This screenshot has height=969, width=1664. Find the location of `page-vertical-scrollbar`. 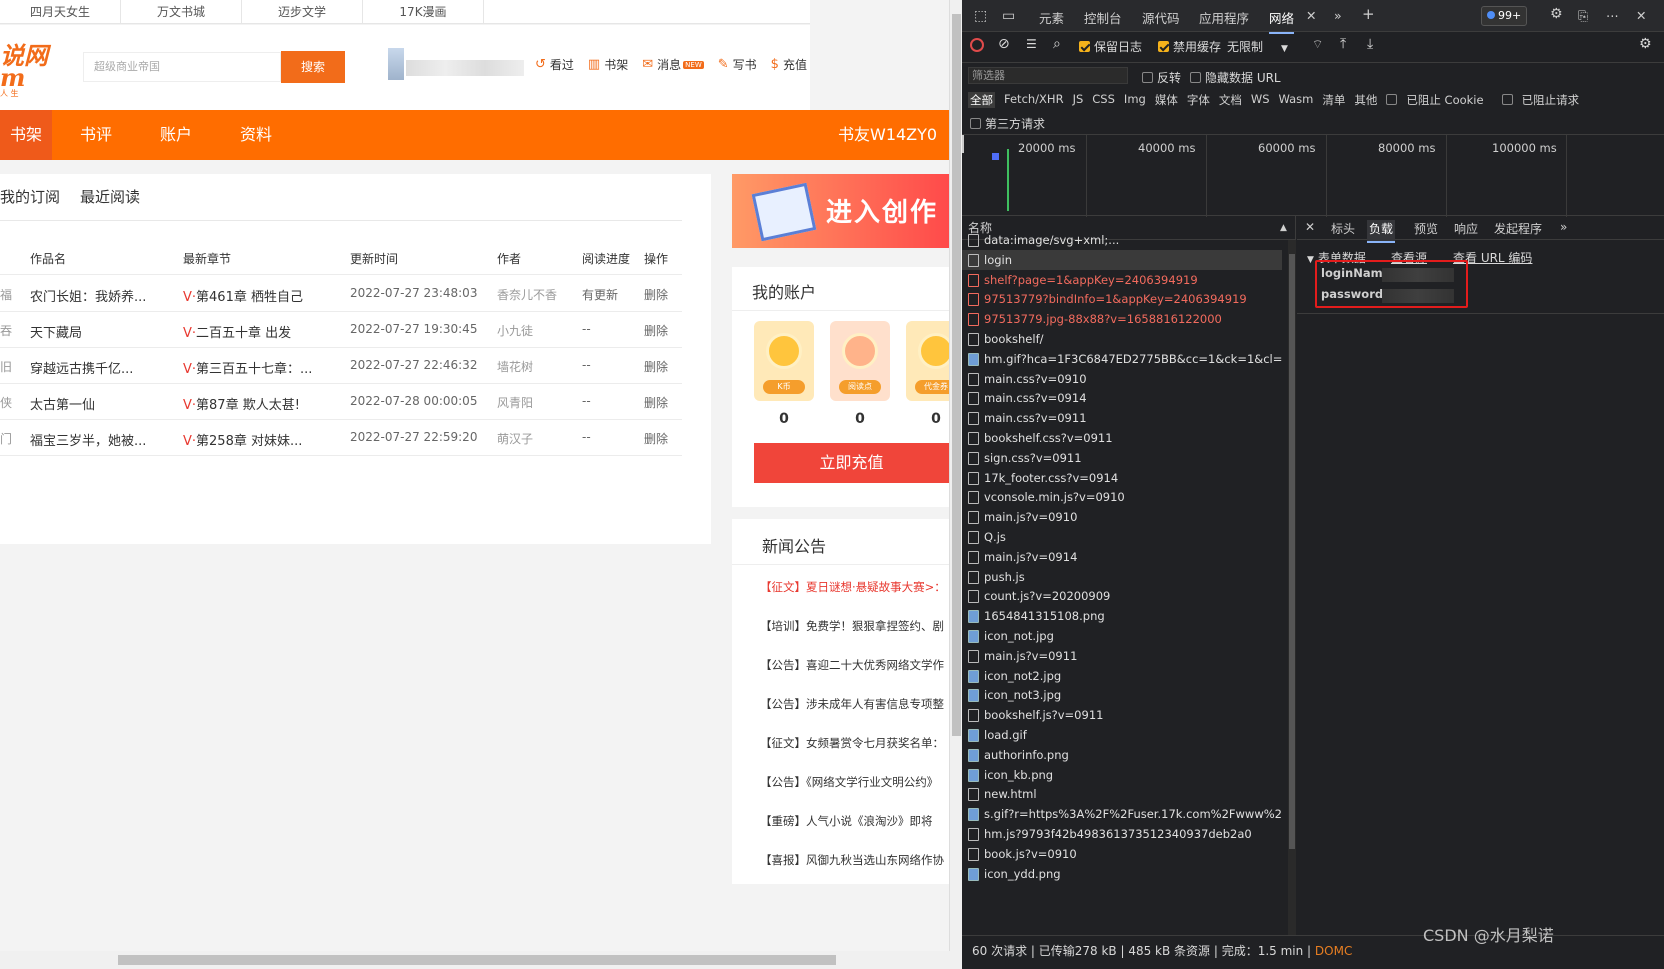

page-vertical-scrollbar is located at coordinates (955, 475).